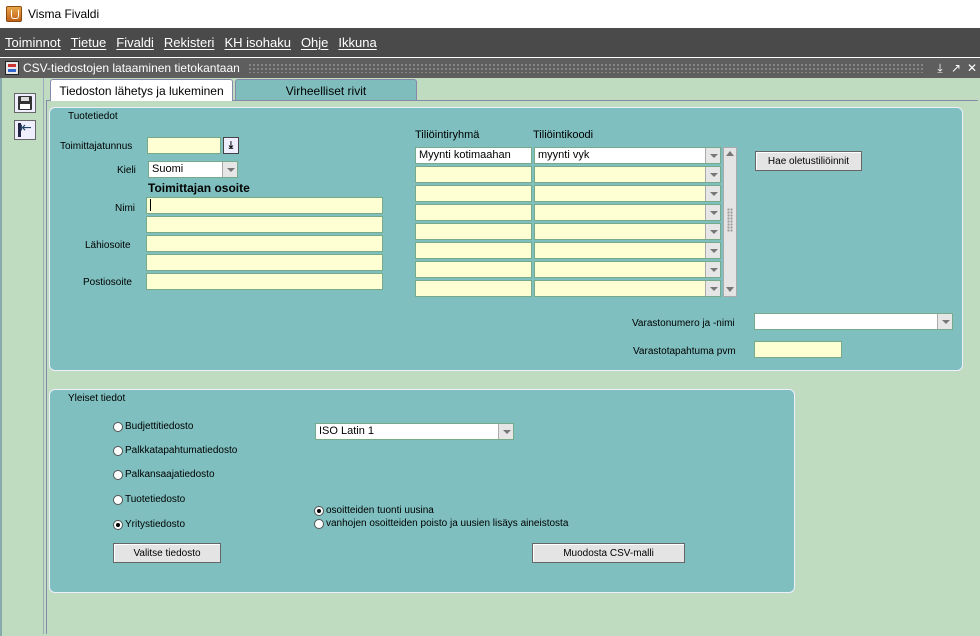 The height and width of the screenshot is (636, 980). What do you see at coordinates (89, 42) in the screenshot?
I see `menu-tietue: Tietue` at bounding box center [89, 42].